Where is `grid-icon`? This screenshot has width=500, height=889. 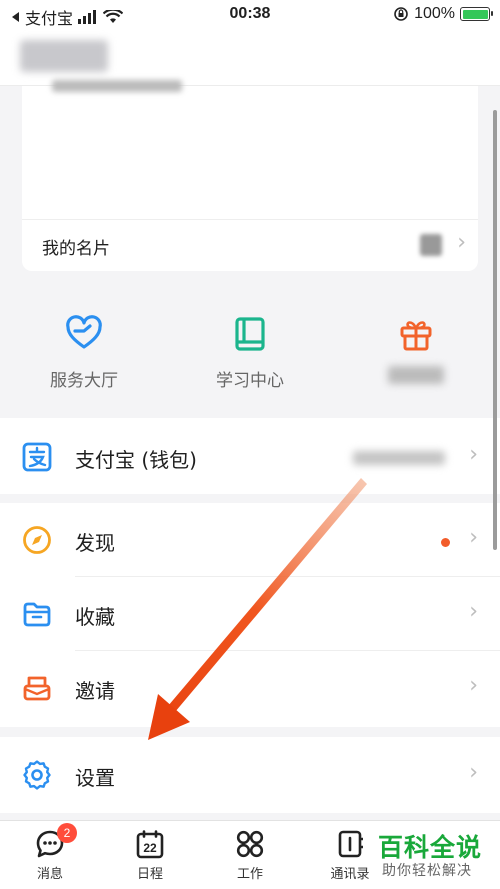 grid-icon is located at coordinates (250, 844).